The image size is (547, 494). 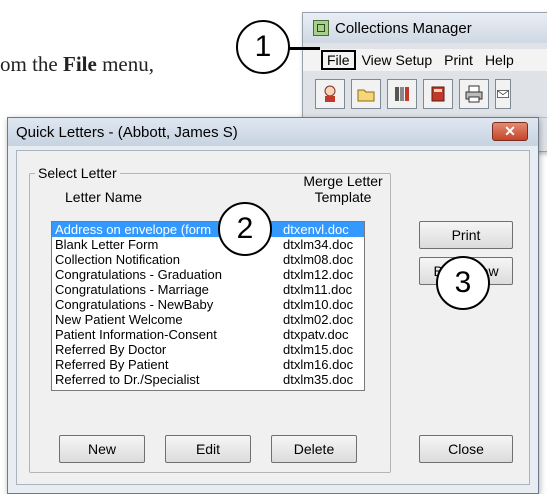 I want to click on doc-text-bold-file: File, so click(x=80, y=64).